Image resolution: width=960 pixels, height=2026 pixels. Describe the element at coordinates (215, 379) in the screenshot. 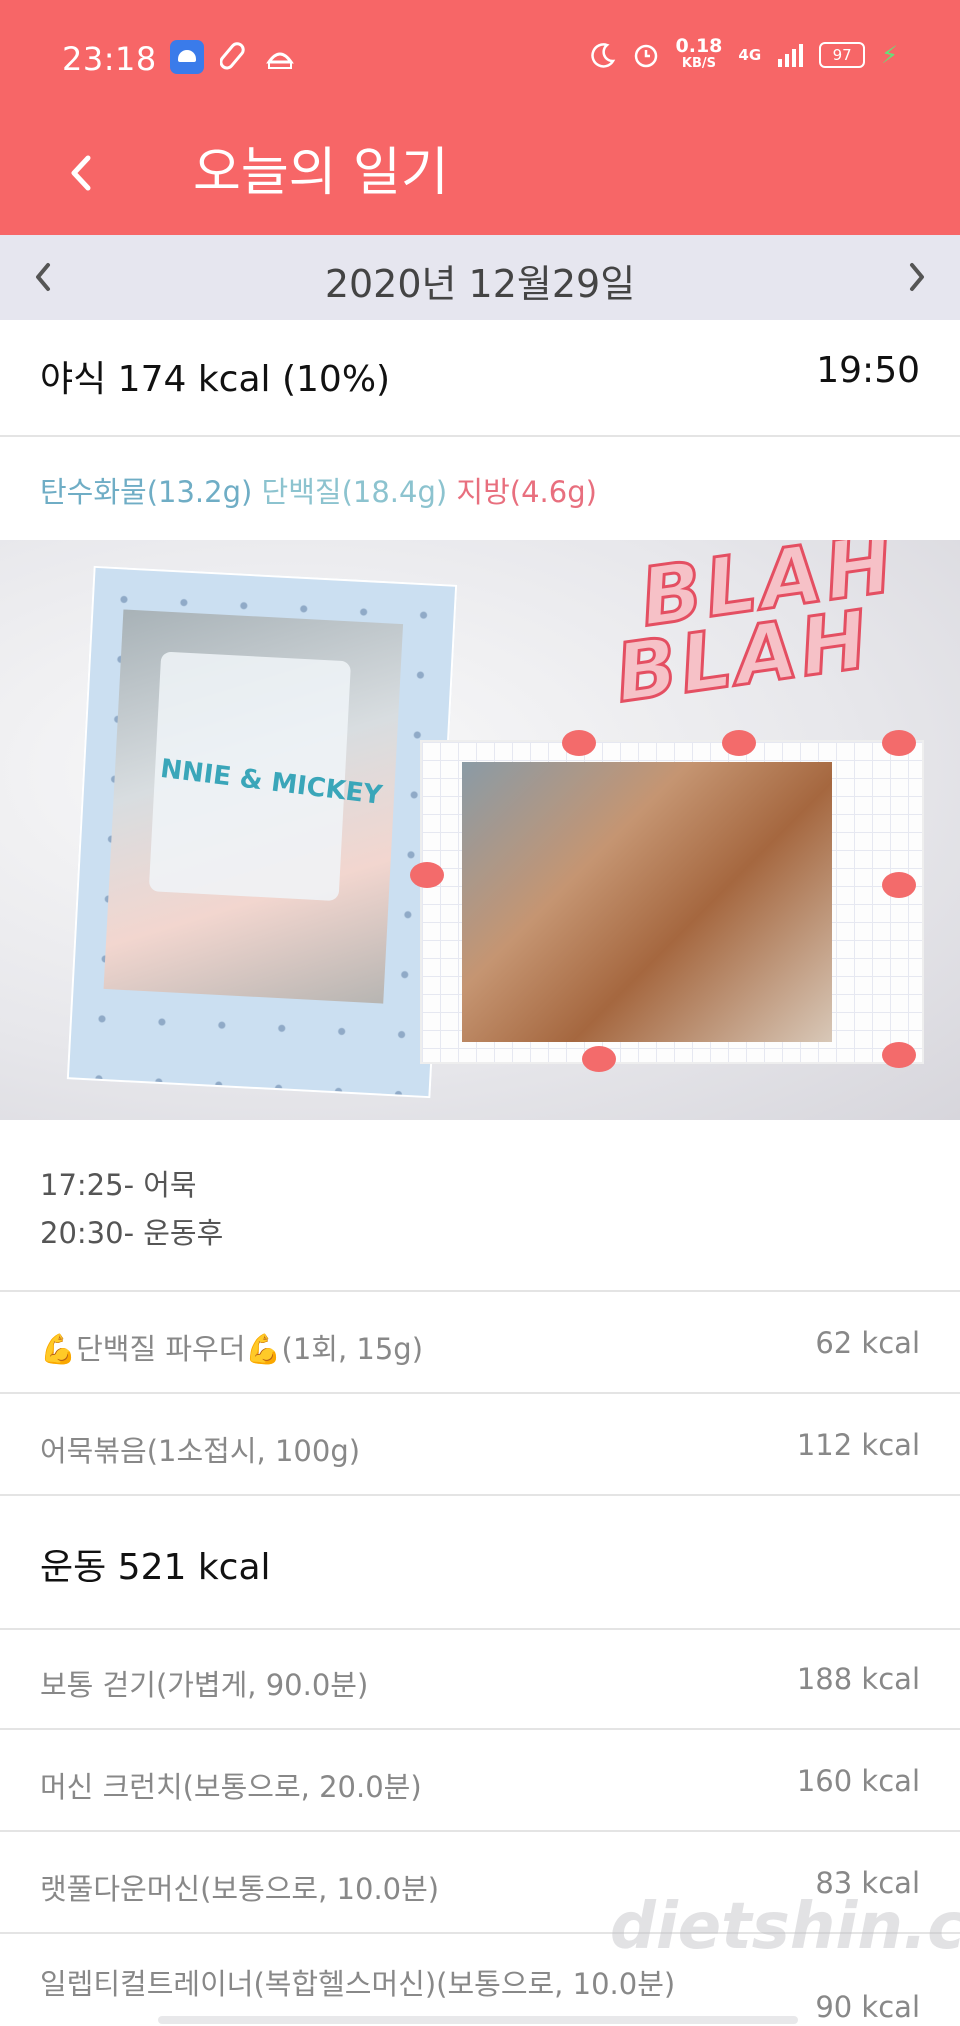

I see `meal-title: 야식 174 kcal (10%)` at that location.